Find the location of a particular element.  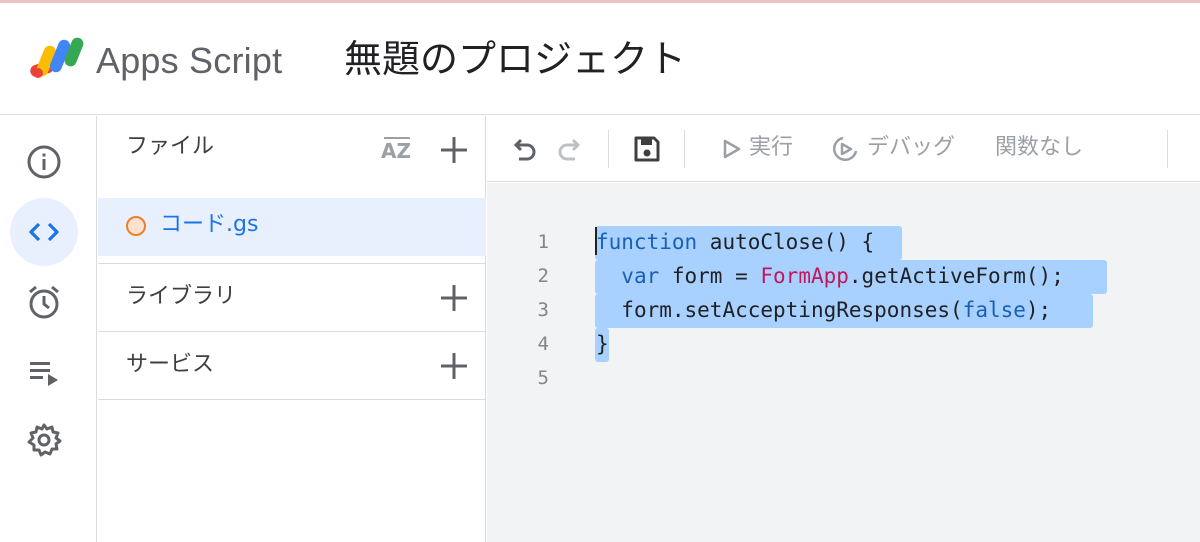

add-library-icon is located at coordinates (454, 298).